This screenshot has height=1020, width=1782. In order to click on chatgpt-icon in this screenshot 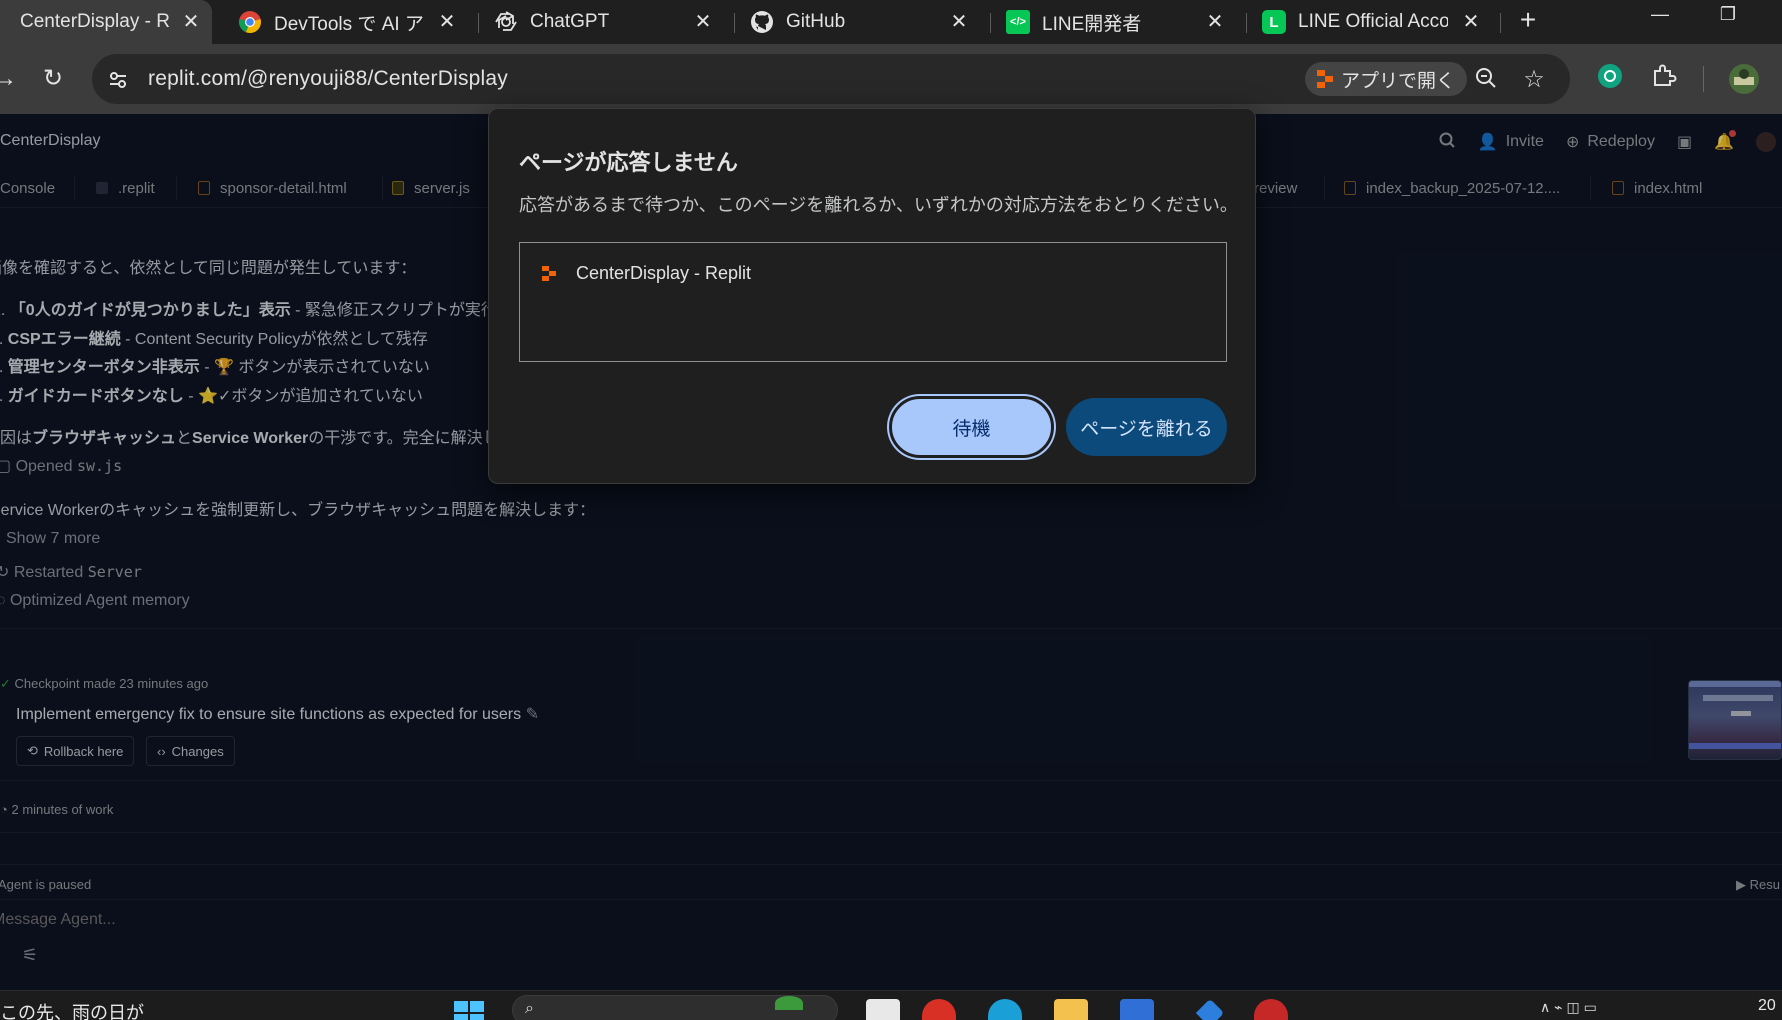, I will do `click(506, 22)`.